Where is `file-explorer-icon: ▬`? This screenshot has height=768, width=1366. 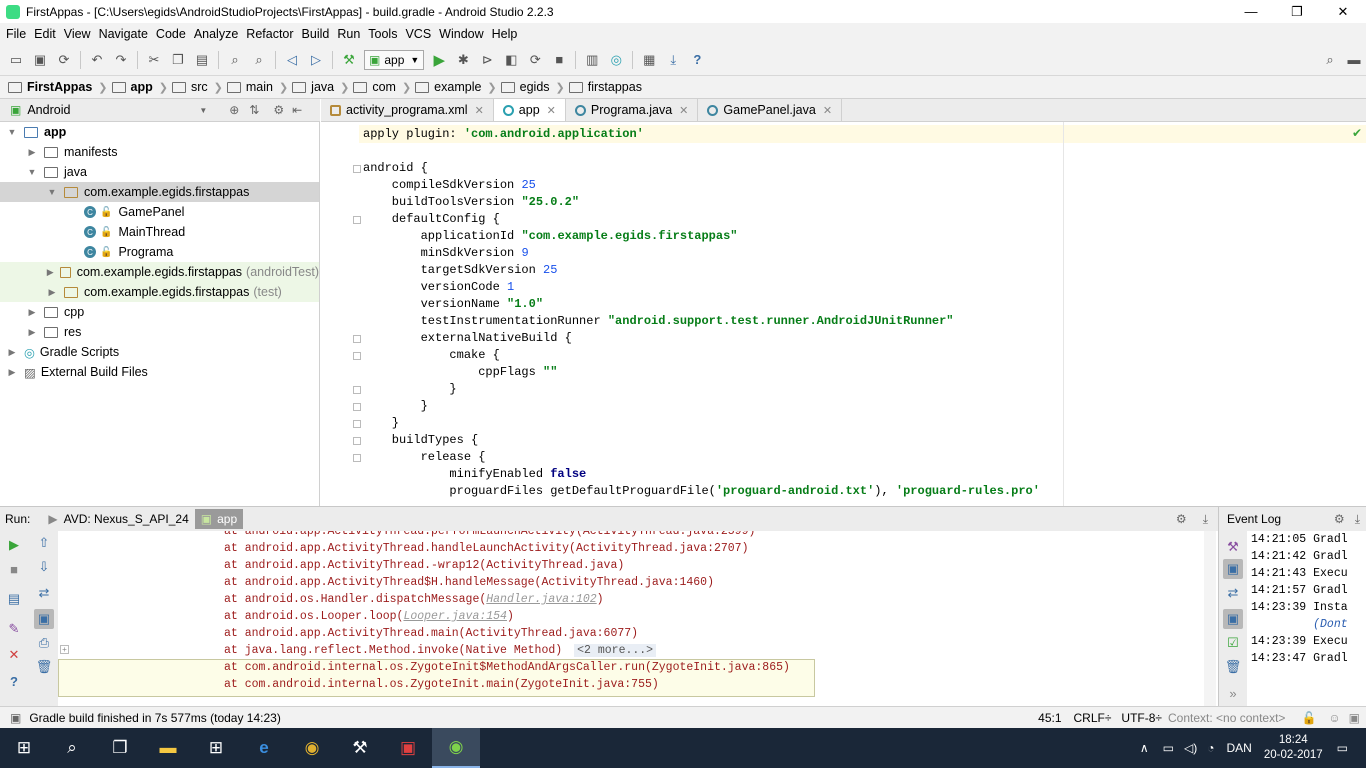
file-explorer-icon: ▬ is located at coordinates (168, 748).